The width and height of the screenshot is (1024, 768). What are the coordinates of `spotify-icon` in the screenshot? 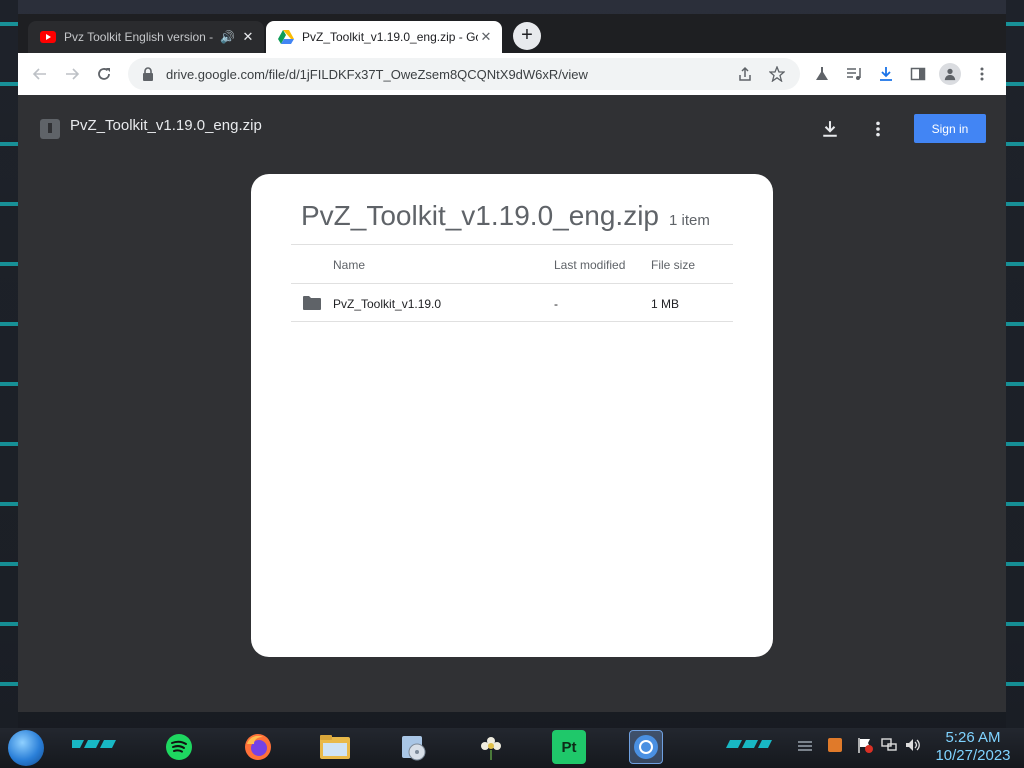 It's located at (179, 747).